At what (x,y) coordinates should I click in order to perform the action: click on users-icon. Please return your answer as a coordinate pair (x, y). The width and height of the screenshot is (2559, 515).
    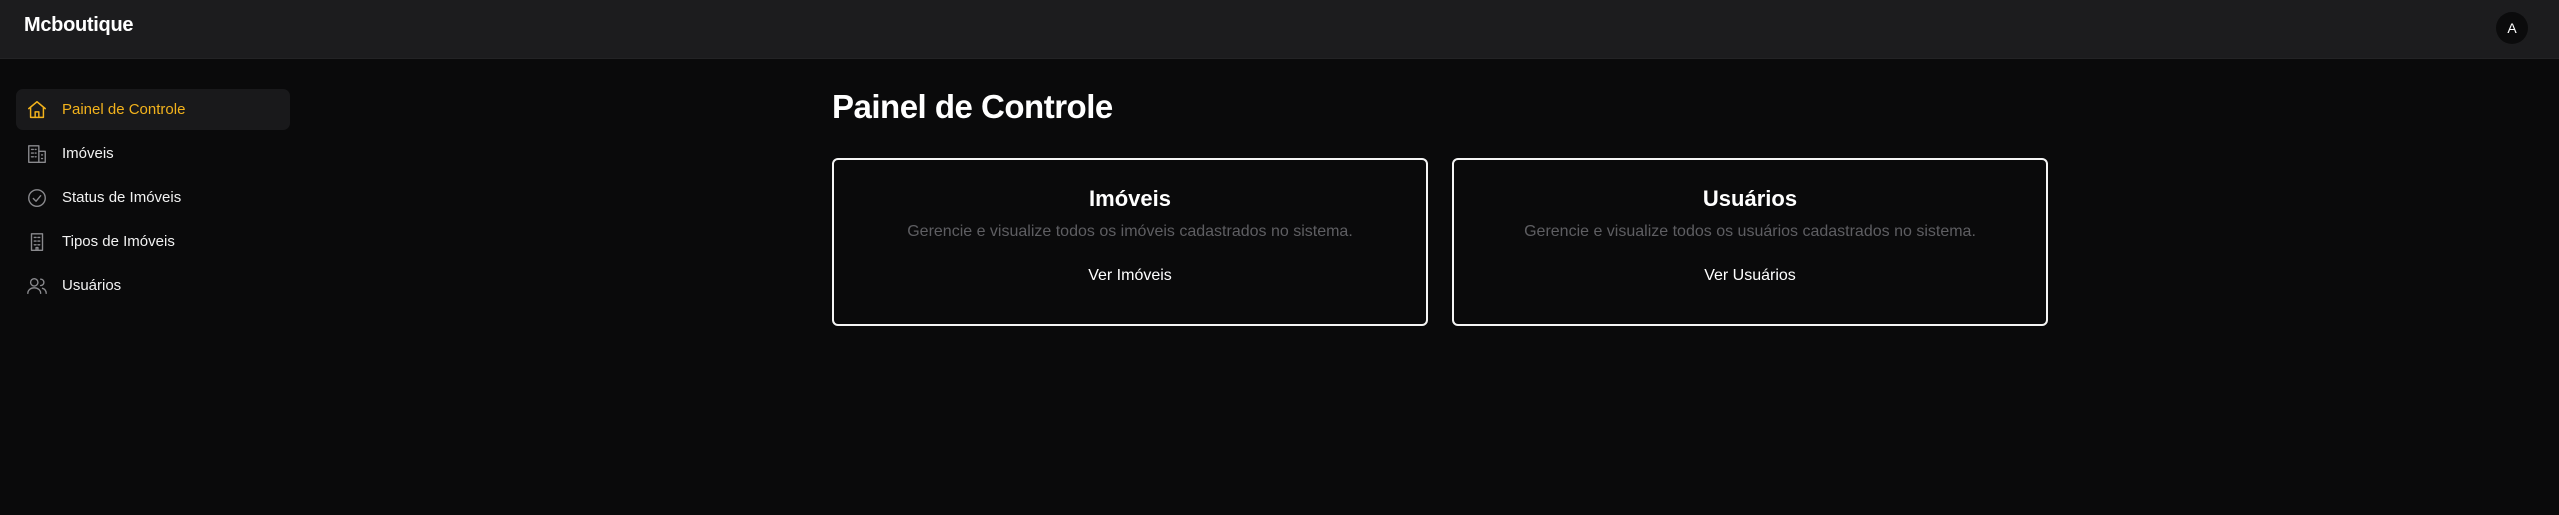
    Looking at the image, I should click on (37, 286).